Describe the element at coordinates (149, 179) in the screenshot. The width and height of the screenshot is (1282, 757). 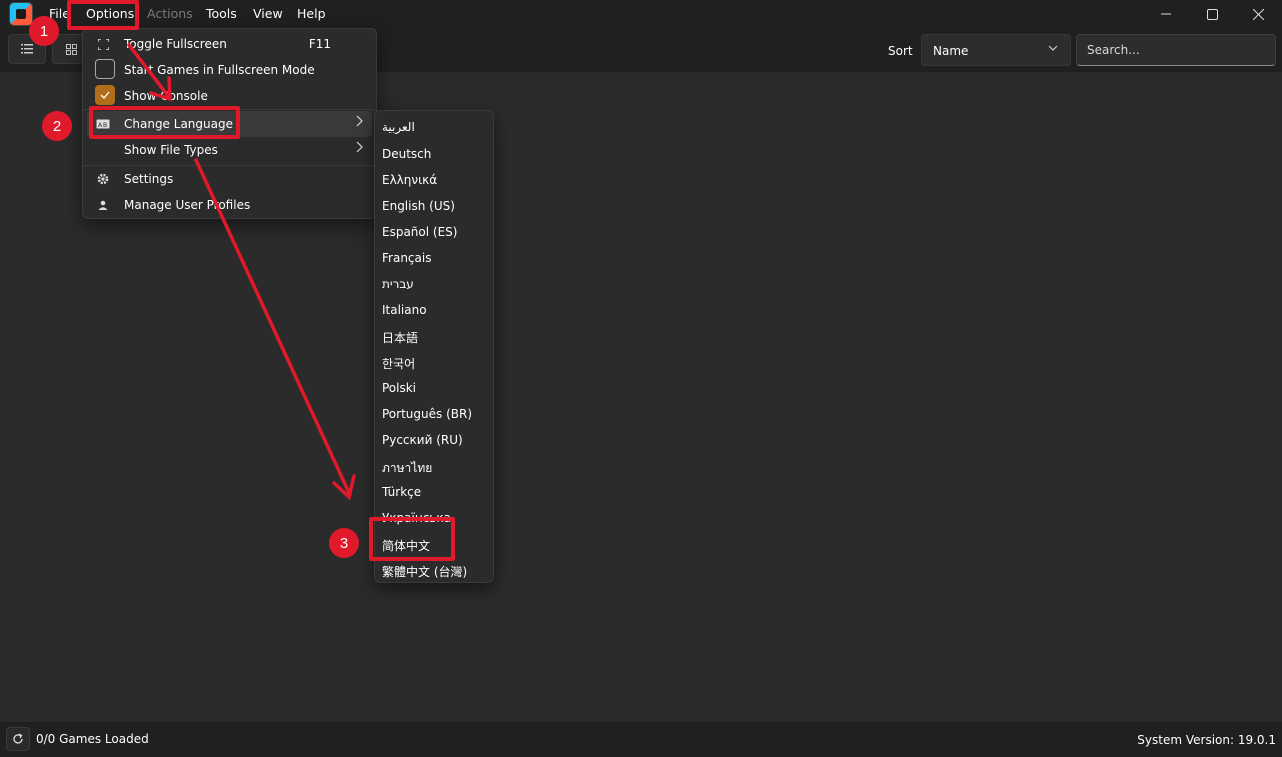
I see `menu-item-label: Settings` at that location.